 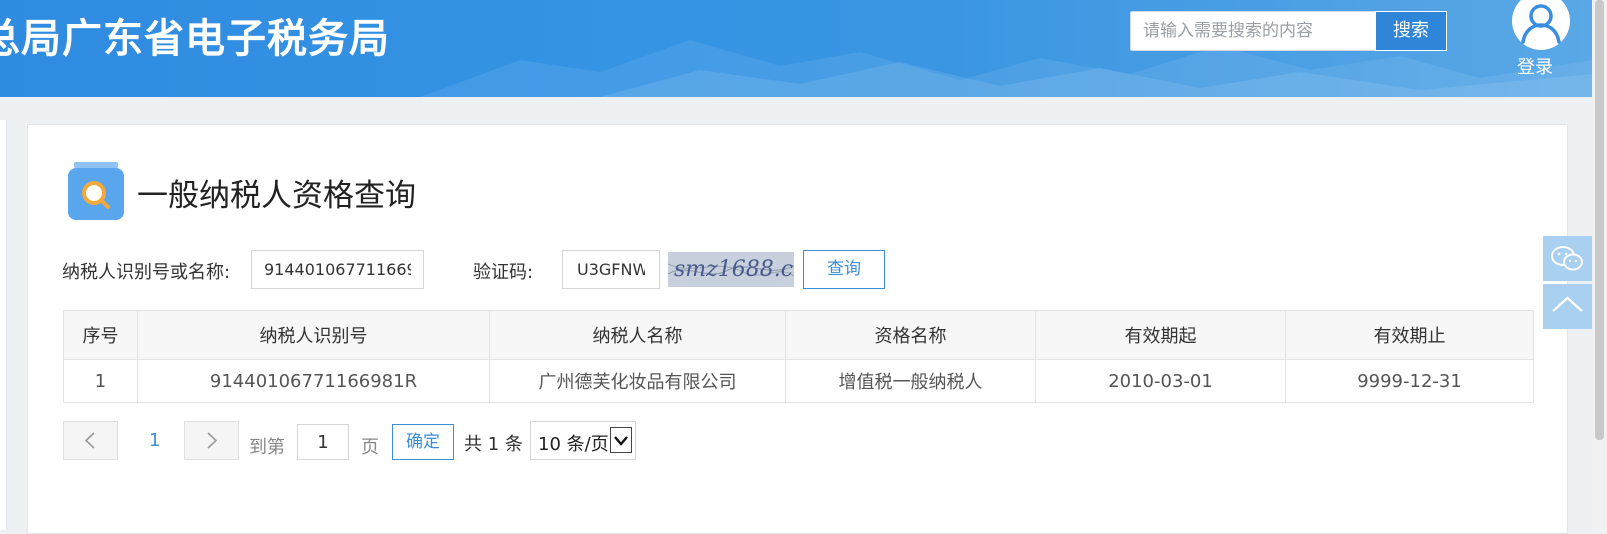 What do you see at coordinates (1160, 335) in the screenshot?
I see `column-header-valid-from: 有效期起` at bounding box center [1160, 335].